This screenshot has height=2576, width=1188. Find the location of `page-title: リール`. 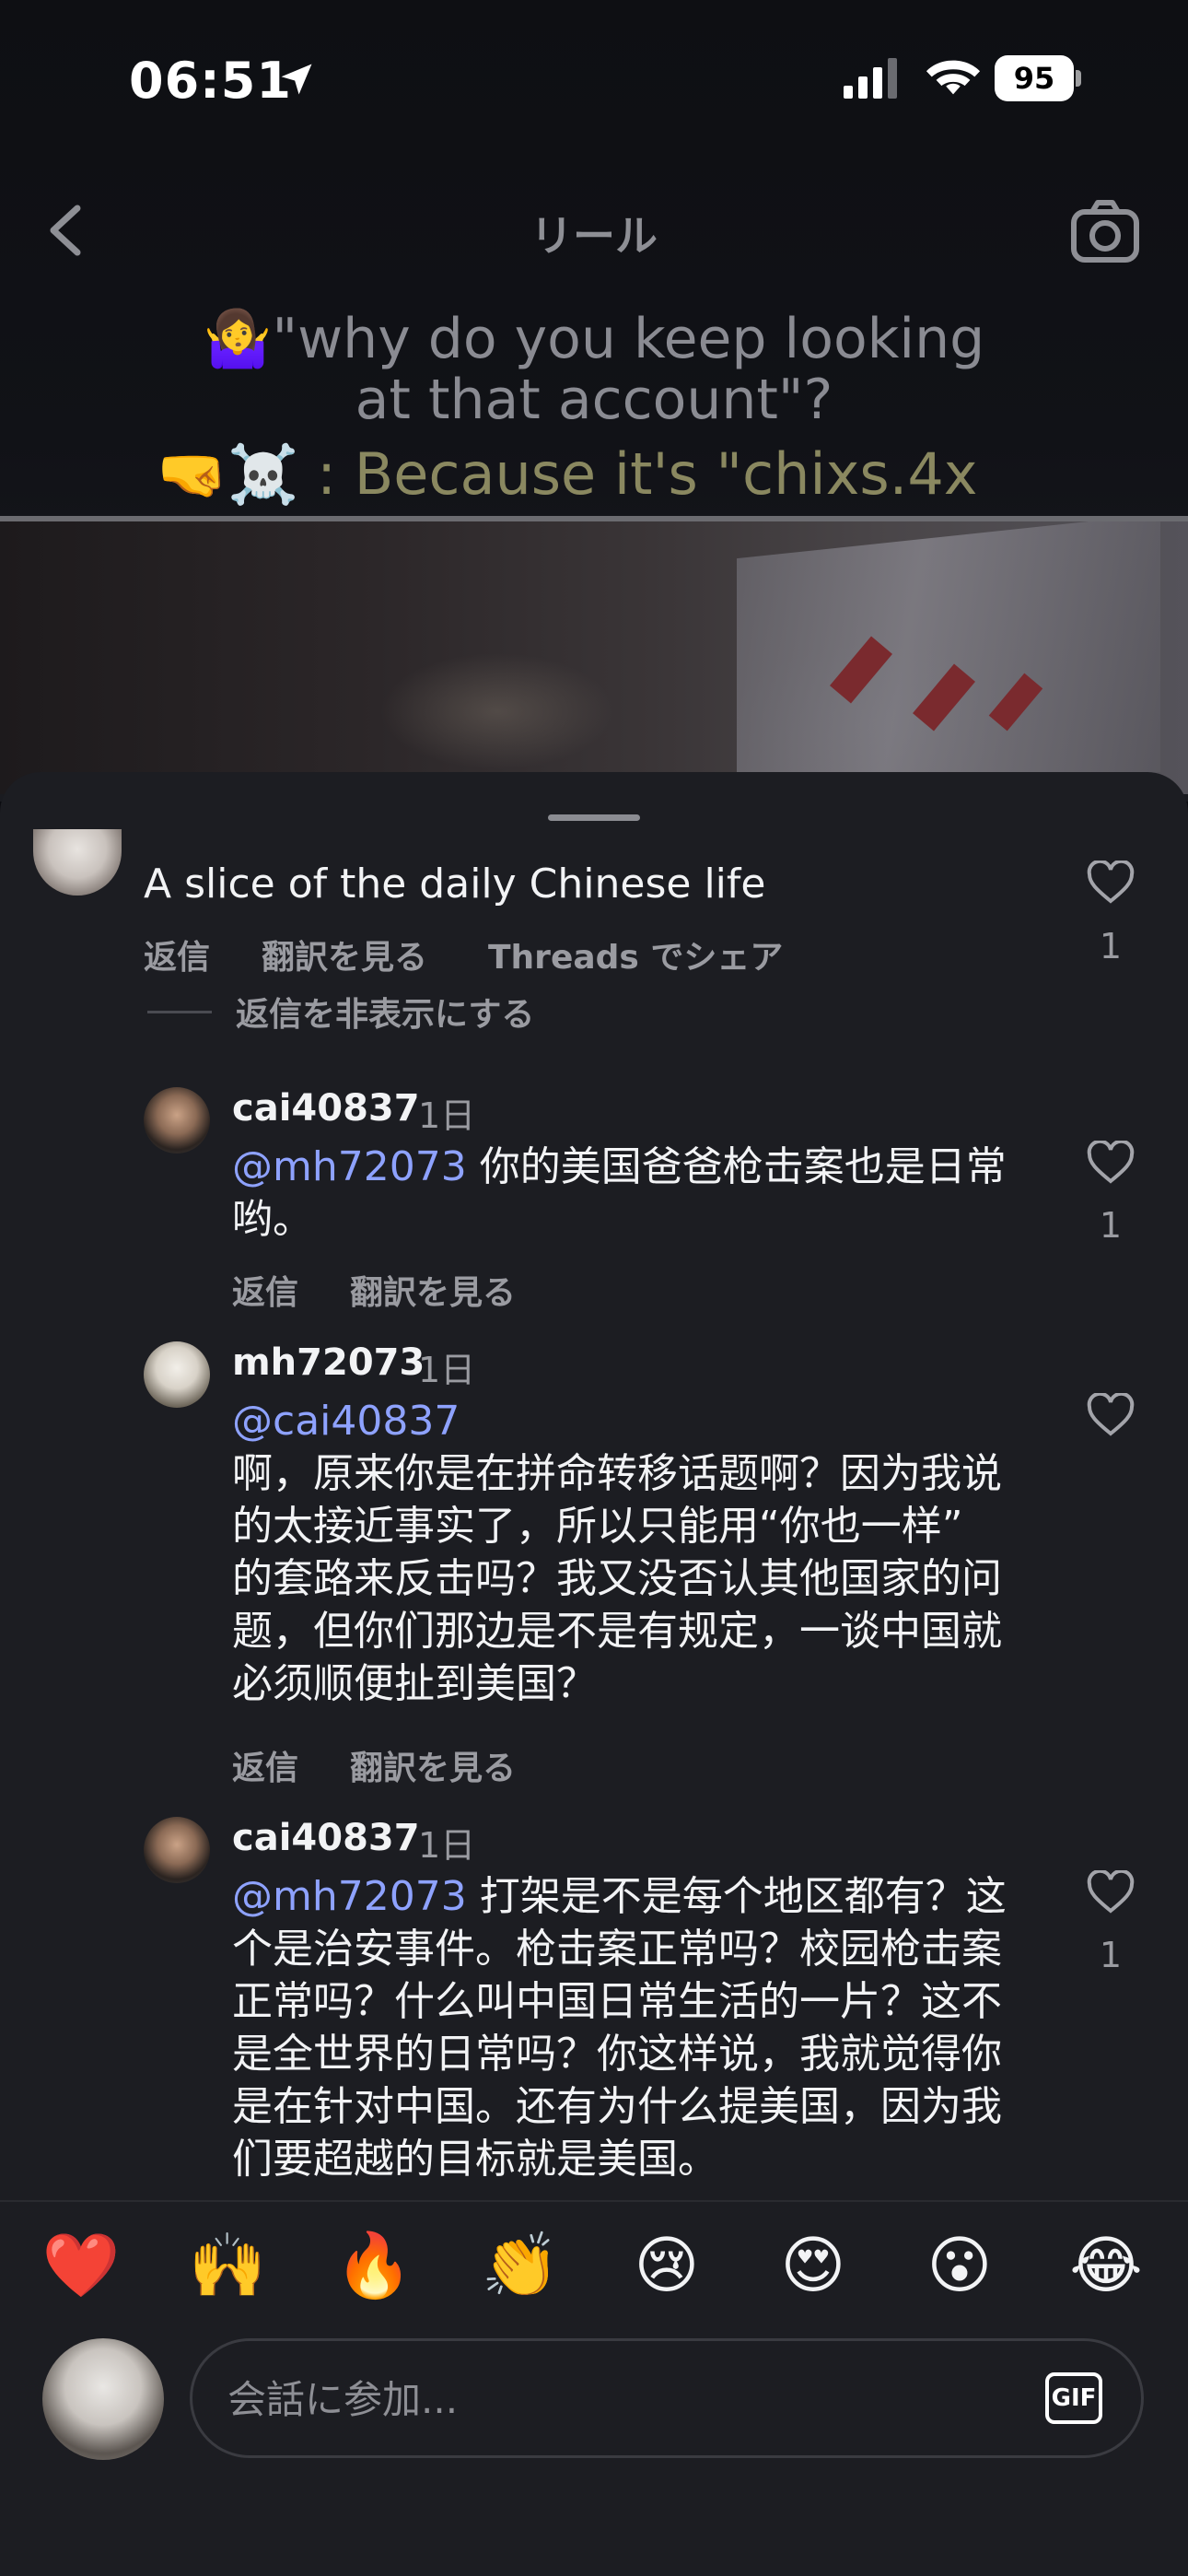

page-title: リール is located at coordinates (594, 236).